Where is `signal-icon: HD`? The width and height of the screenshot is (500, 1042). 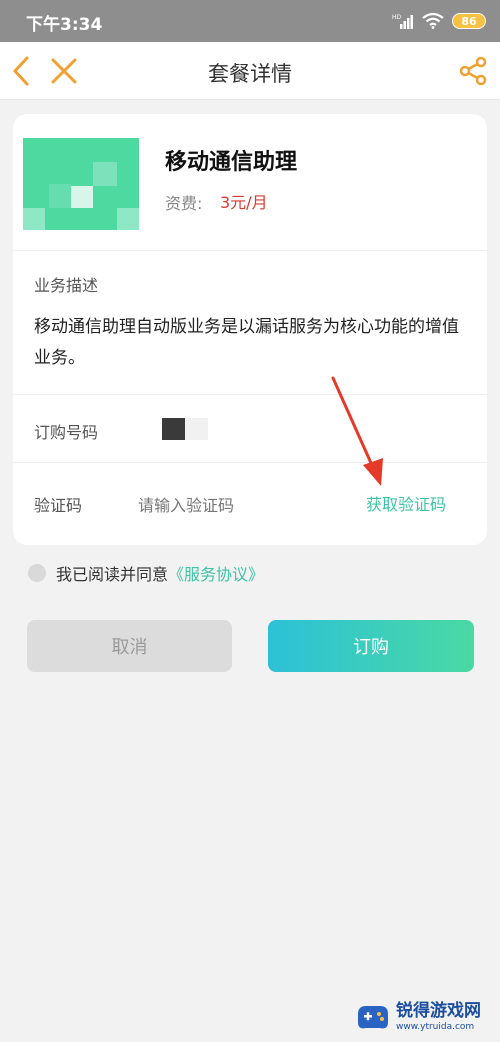 signal-icon: HD is located at coordinates (403, 21).